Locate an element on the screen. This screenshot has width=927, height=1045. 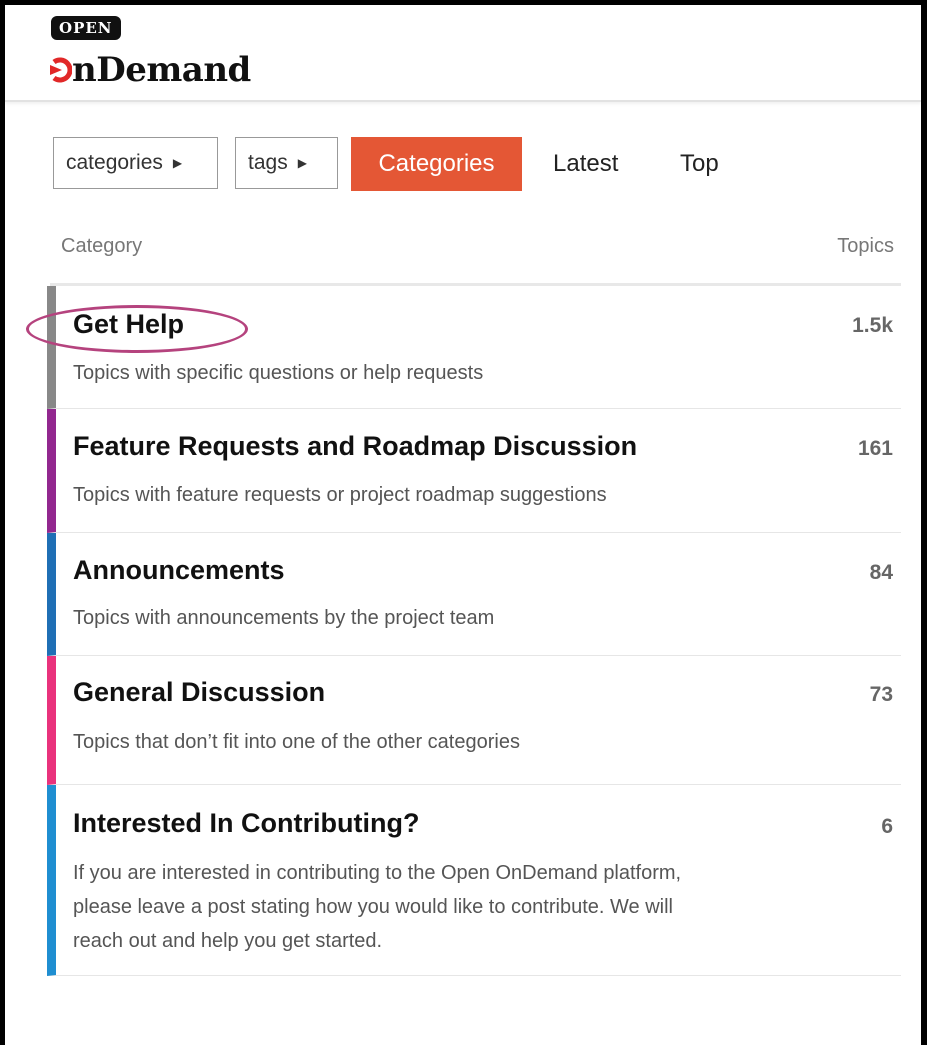
column-header-topics: Topics is located at coordinates (865, 246).